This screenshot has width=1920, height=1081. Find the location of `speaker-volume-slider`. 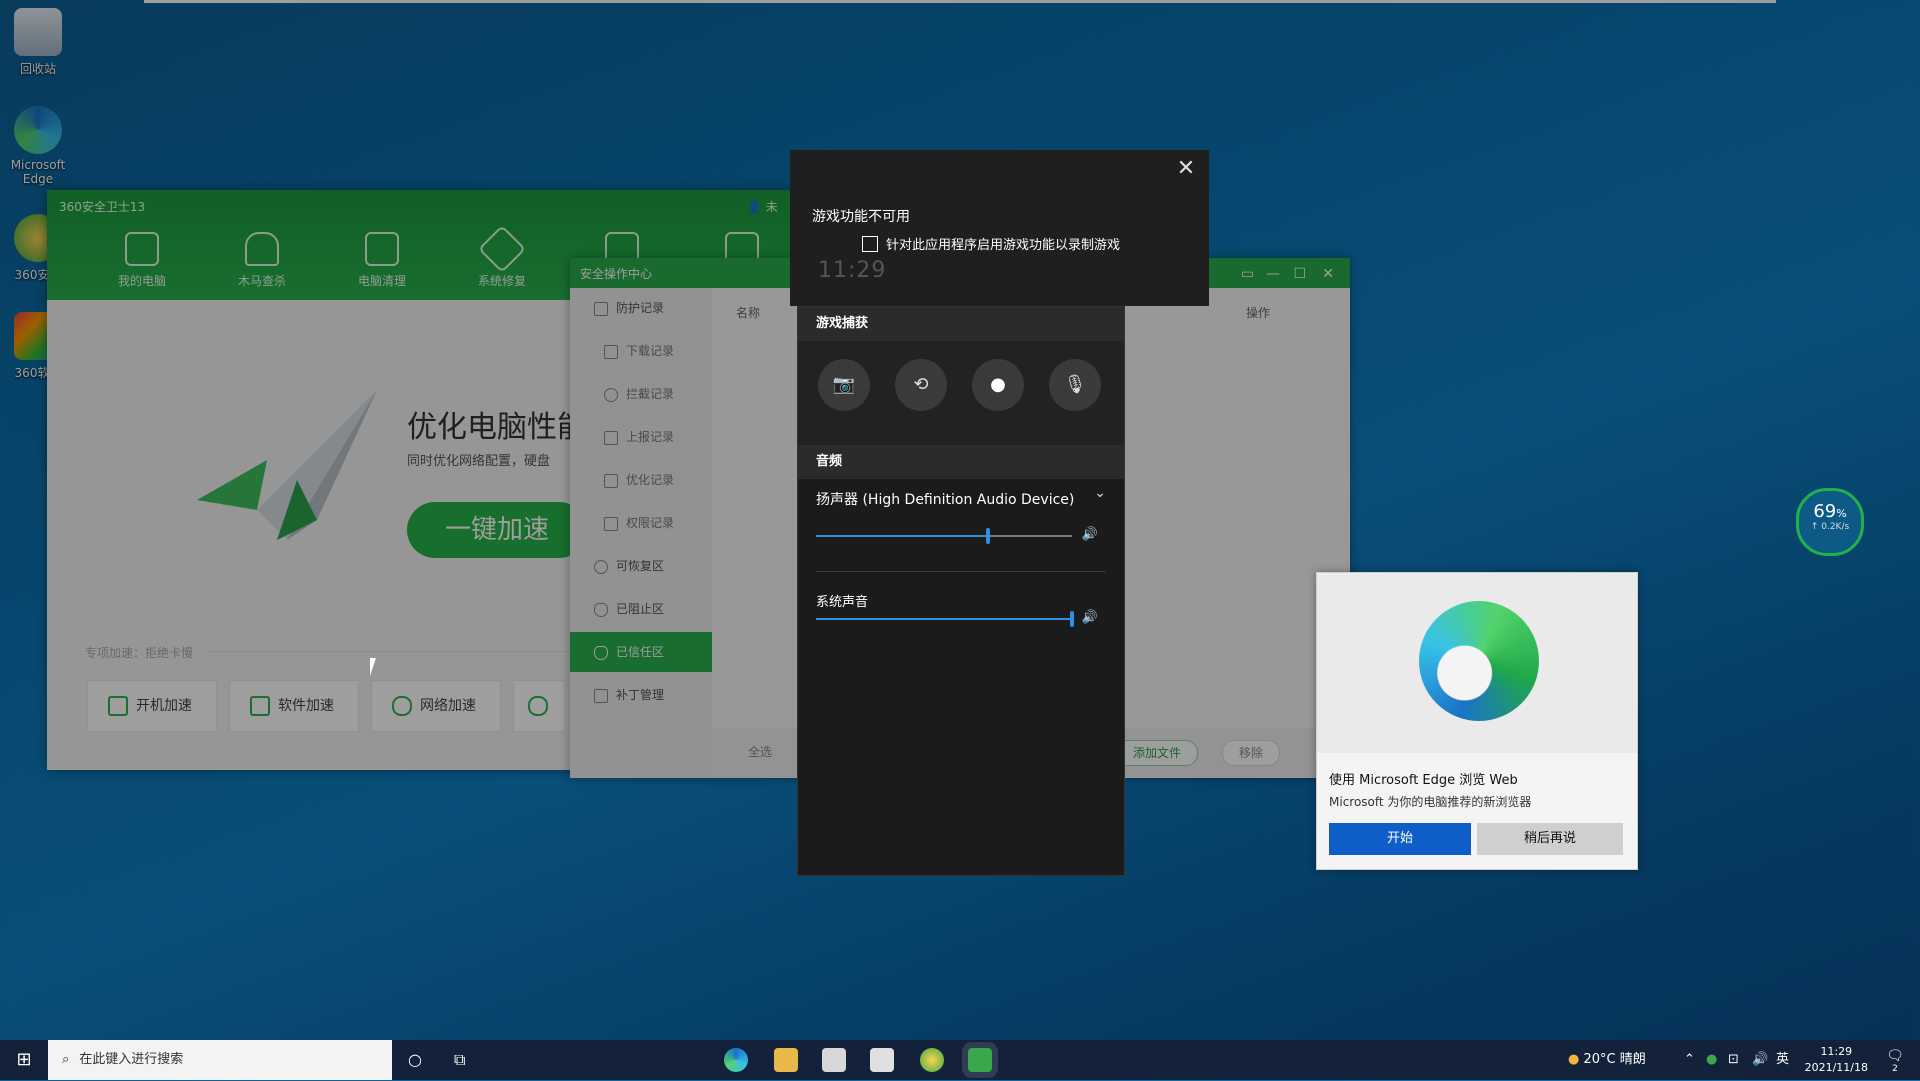

speaker-volume-slider is located at coordinates (944, 536).